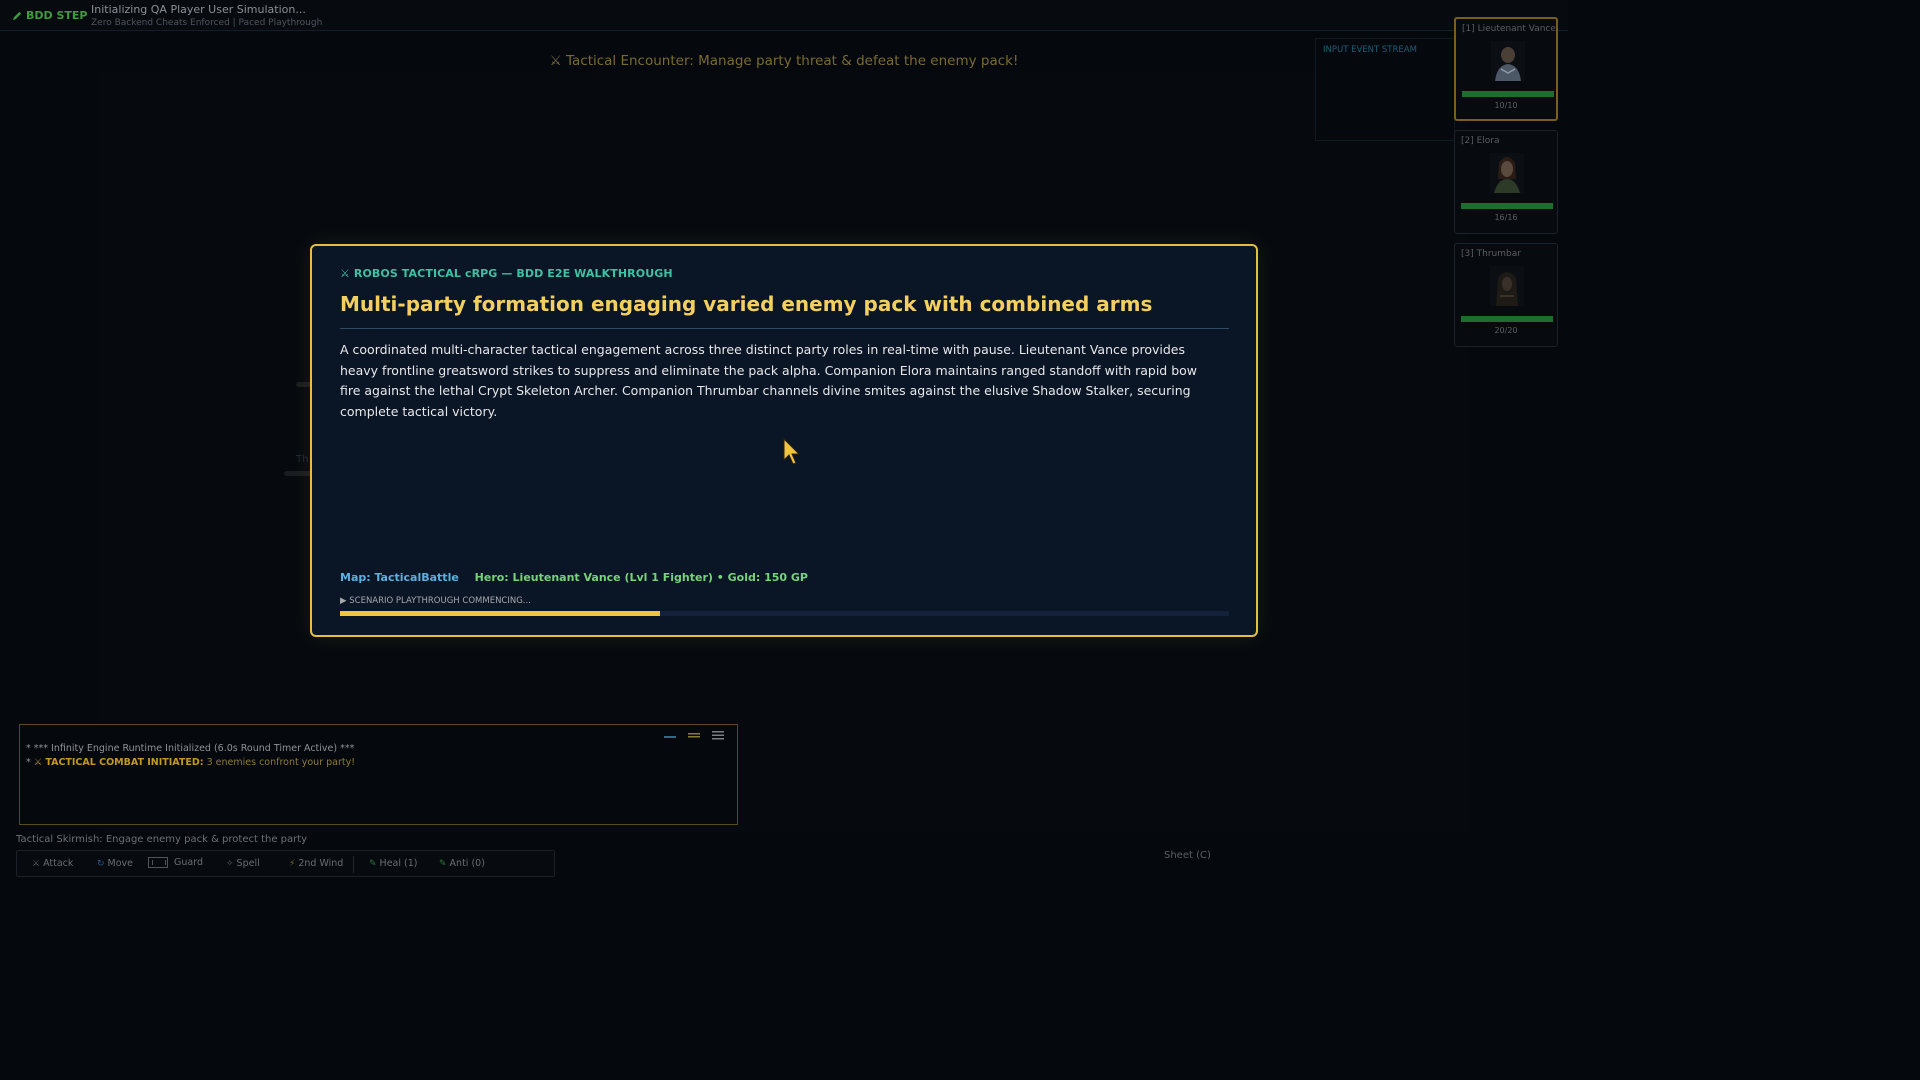  Describe the element at coordinates (158, 862) in the screenshot. I see `shield-icon` at that location.